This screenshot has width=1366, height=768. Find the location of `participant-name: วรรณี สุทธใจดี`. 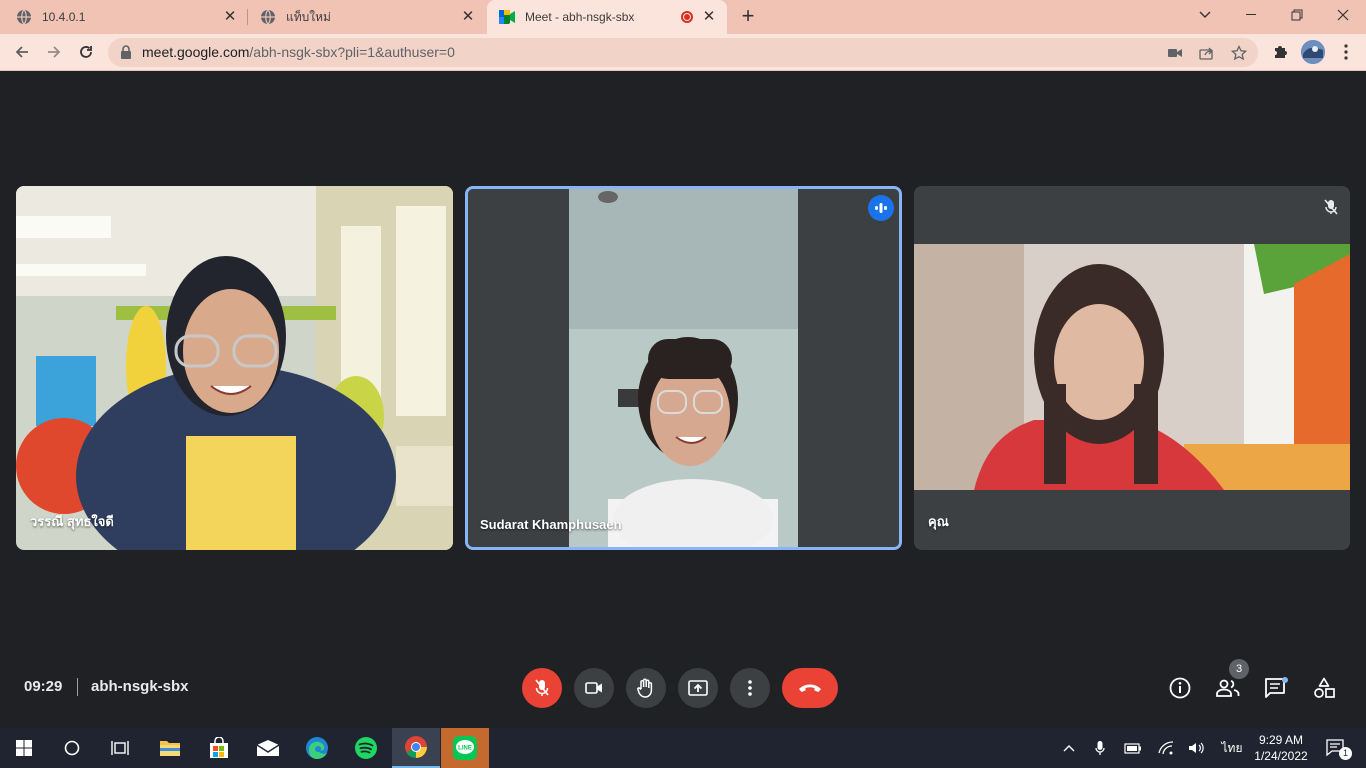

participant-name: วรรณี สุทธใจดี is located at coordinates (72, 521).